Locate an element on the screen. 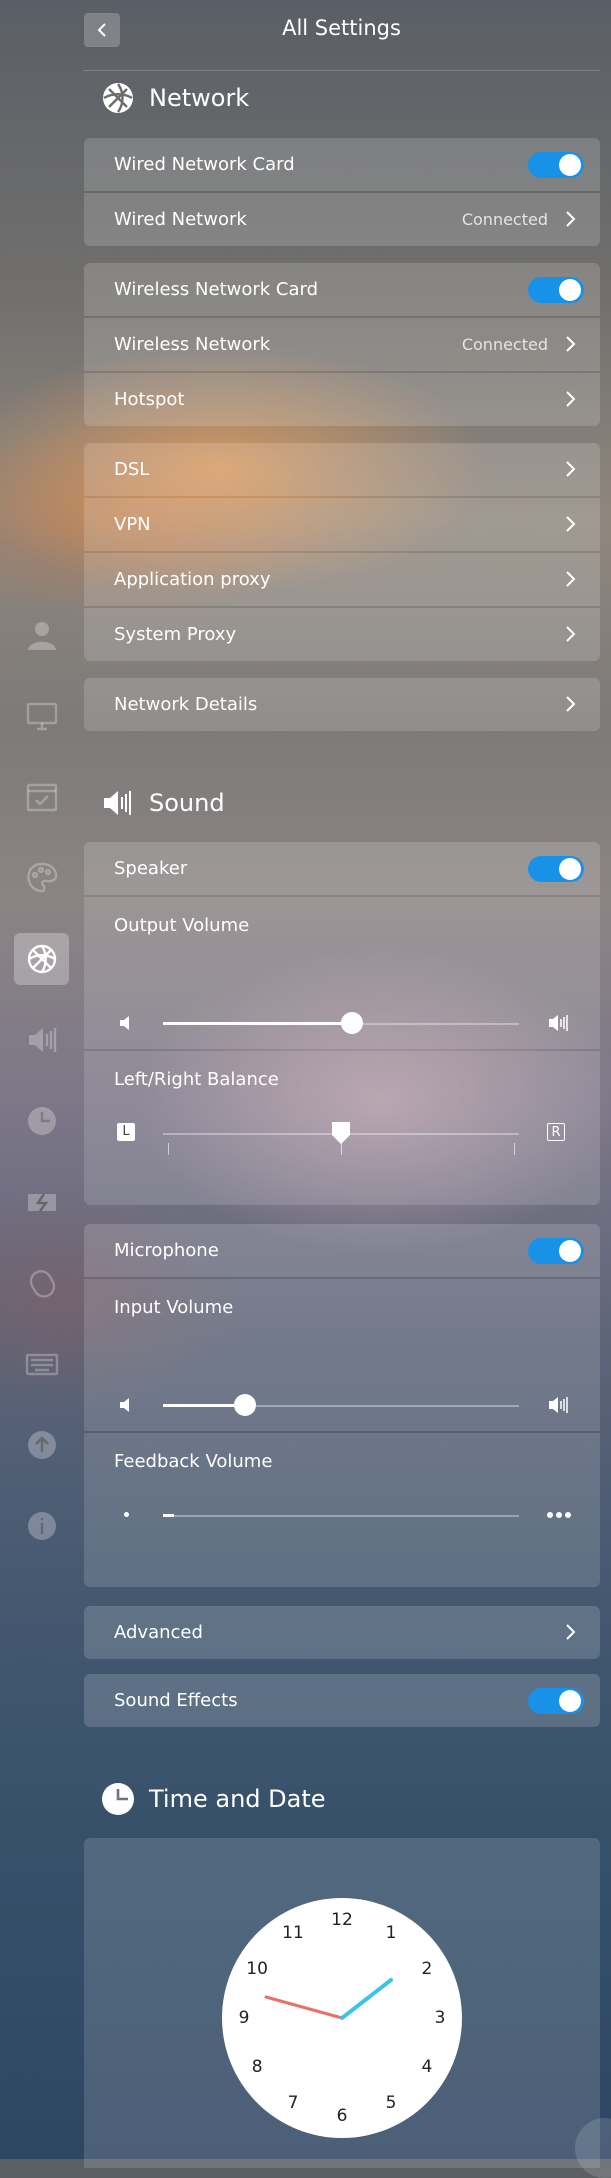 The height and width of the screenshot is (2178, 611). feedback-volume-panel: Feedback Volume is located at coordinates (342, 1510).